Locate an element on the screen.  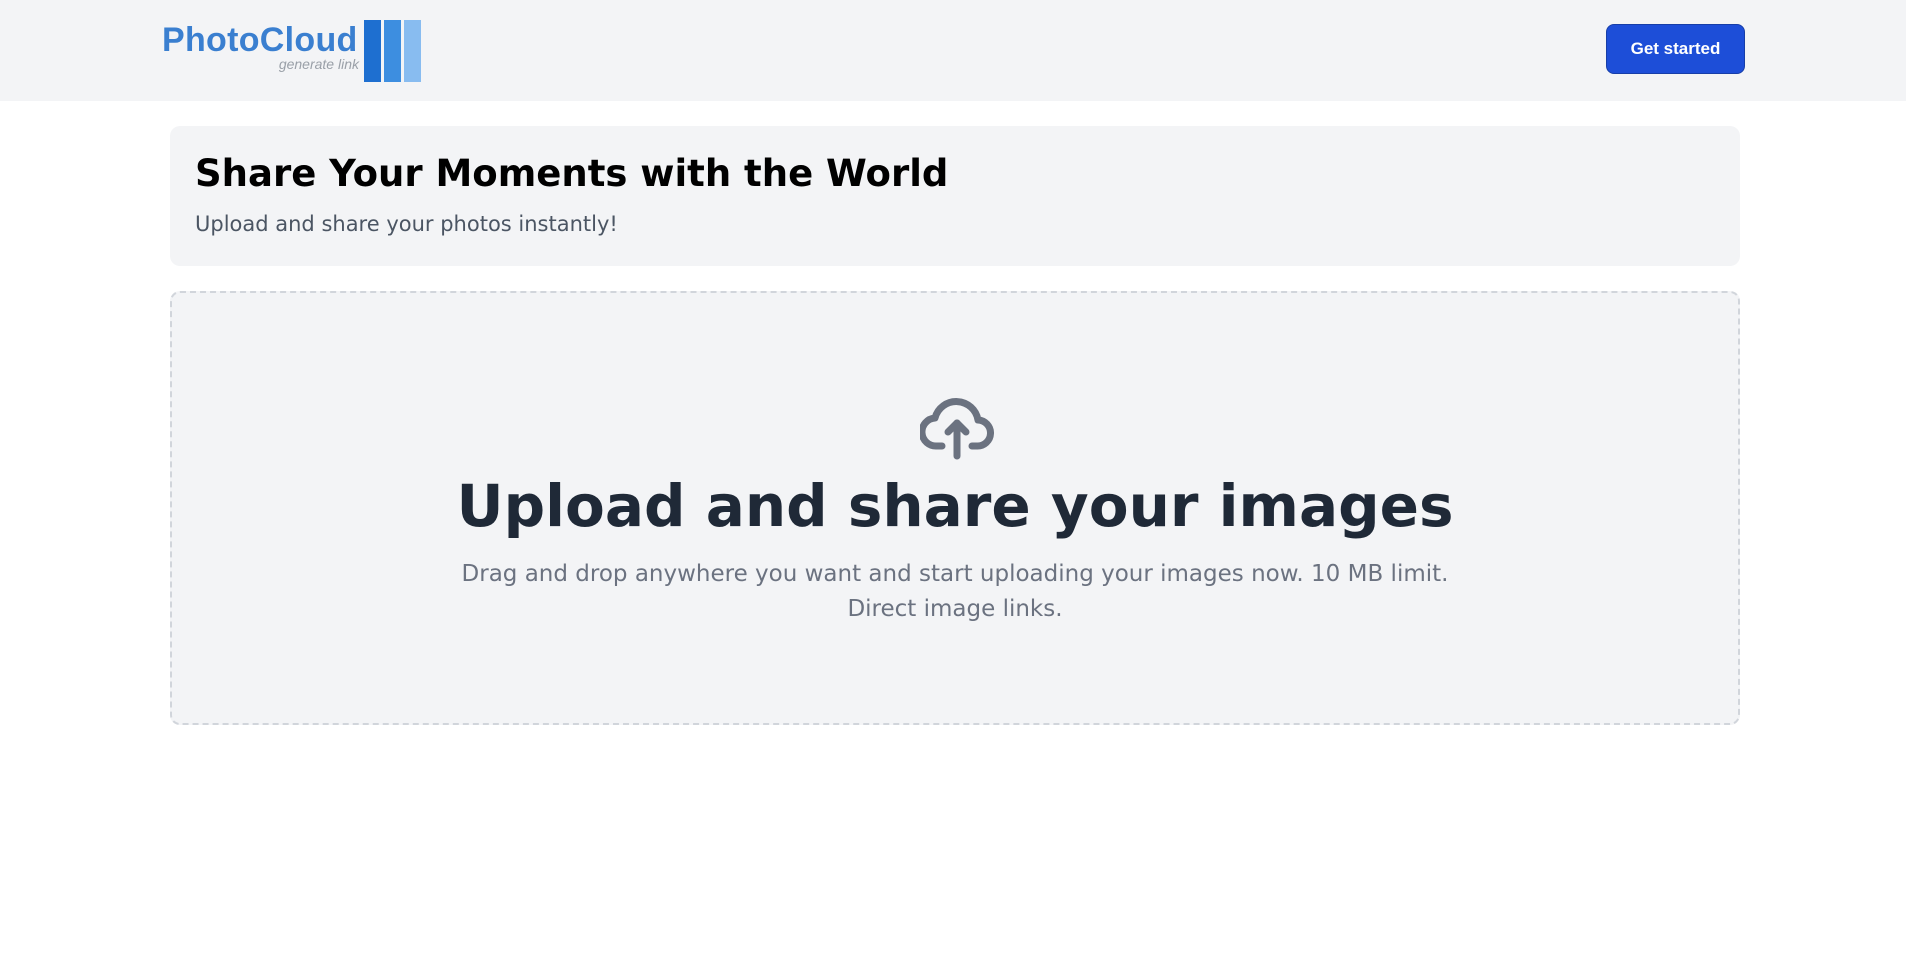
site-header: PhotoCloud generate link Get started is located at coordinates (953, 50).